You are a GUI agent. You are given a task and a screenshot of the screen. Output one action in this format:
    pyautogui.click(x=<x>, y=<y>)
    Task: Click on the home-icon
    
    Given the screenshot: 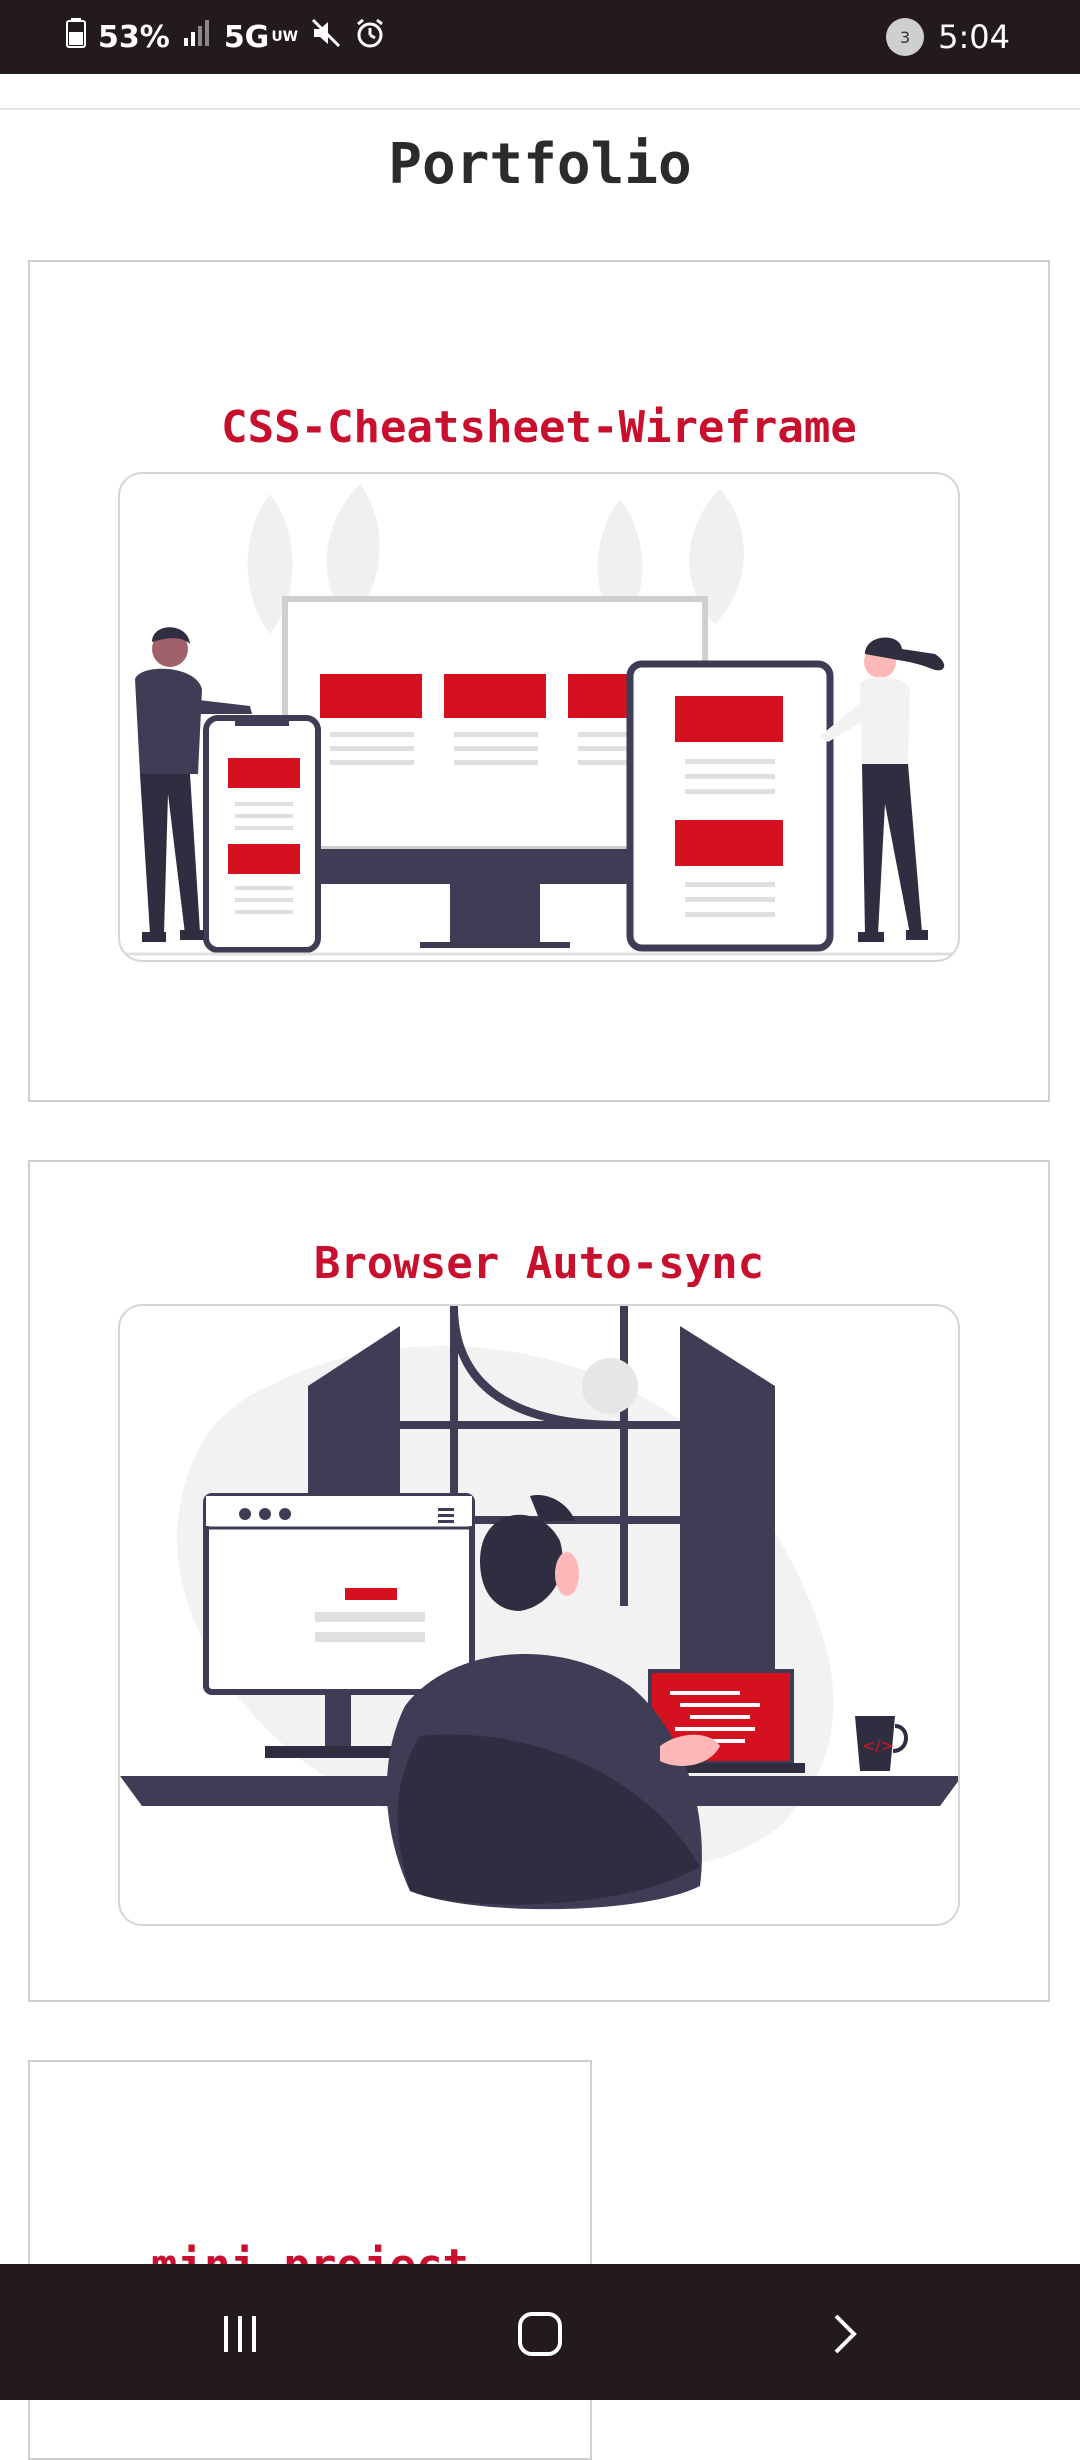 What is the action you would take?
    pyautogui.click(x=540, y=2334)
    